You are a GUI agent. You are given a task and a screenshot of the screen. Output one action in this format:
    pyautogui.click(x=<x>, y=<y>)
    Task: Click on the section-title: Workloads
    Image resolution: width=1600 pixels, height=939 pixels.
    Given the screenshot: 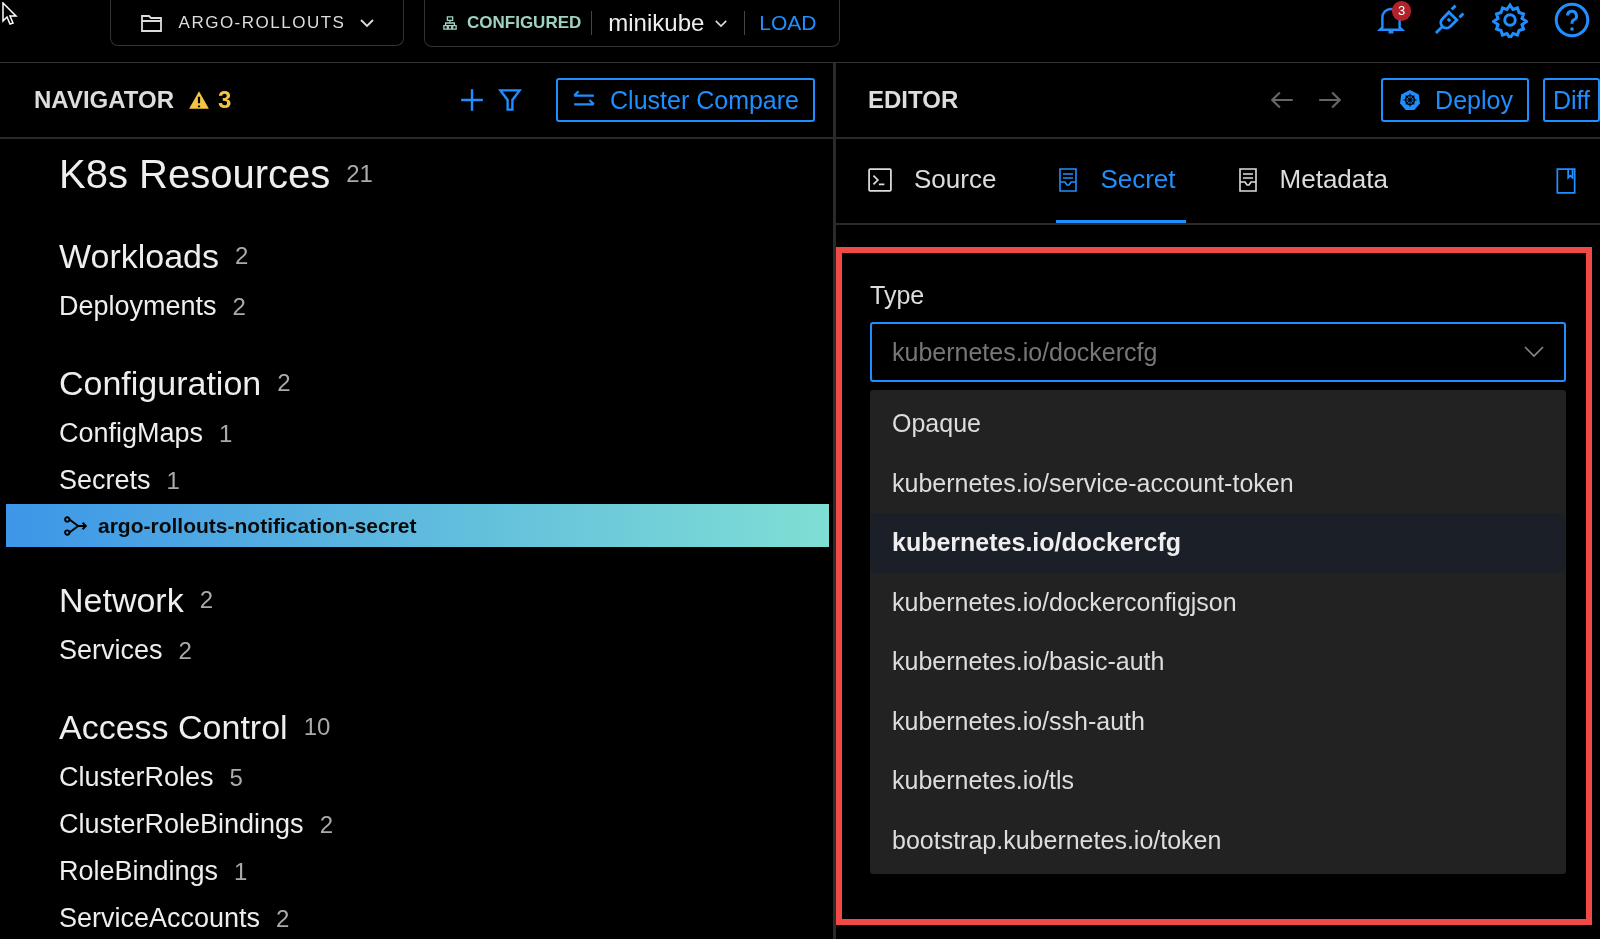 What is the action you would take?
    pyautogui.click(x=139, y=256)
    